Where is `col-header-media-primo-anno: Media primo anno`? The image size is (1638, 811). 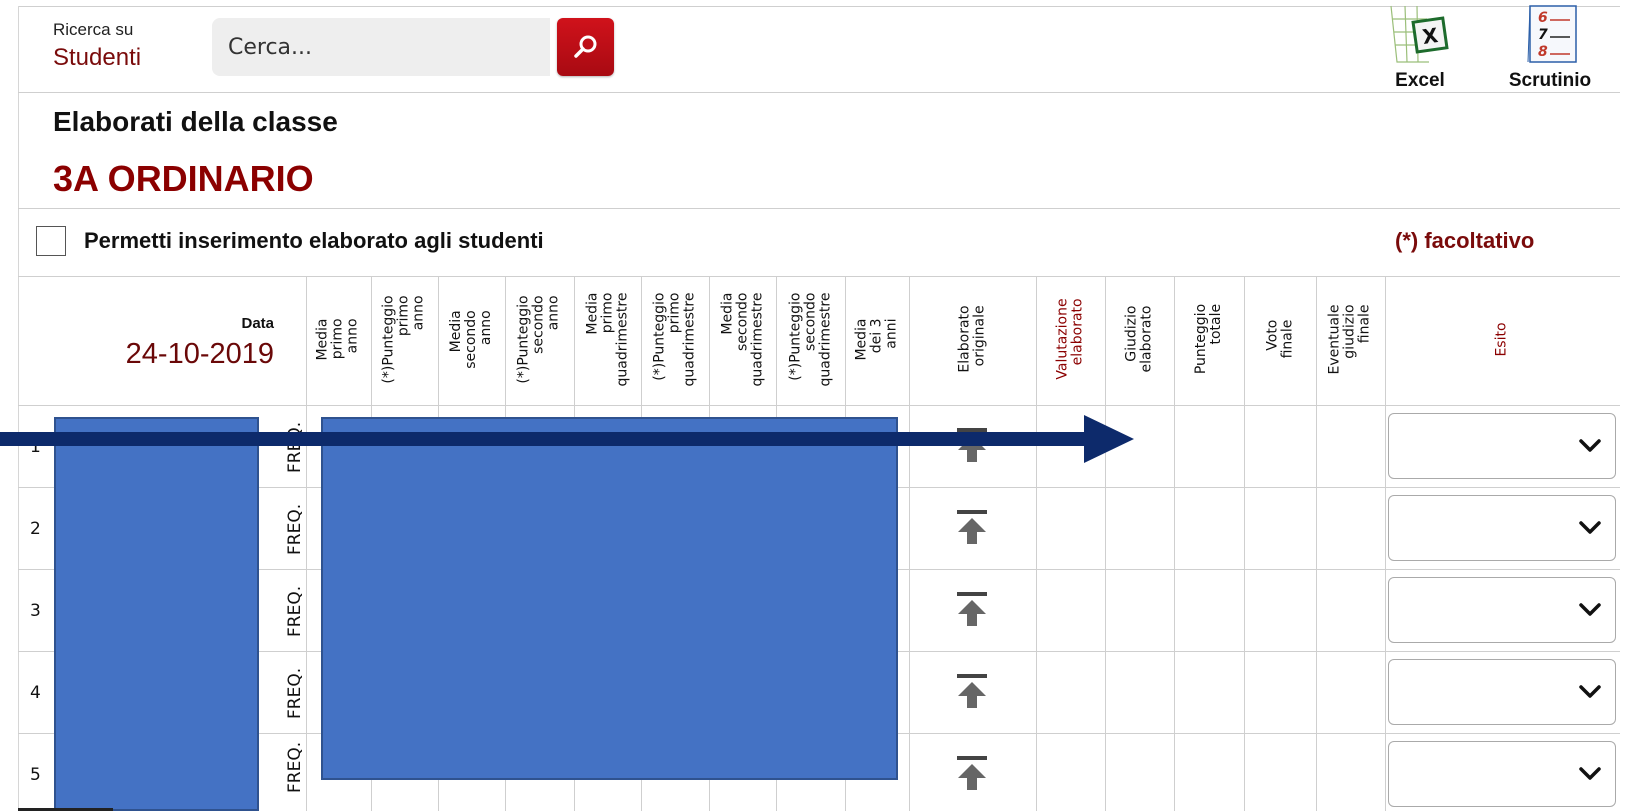
col-header-media-primo-anno: Media primo anno is located at coordinates (338, 339).